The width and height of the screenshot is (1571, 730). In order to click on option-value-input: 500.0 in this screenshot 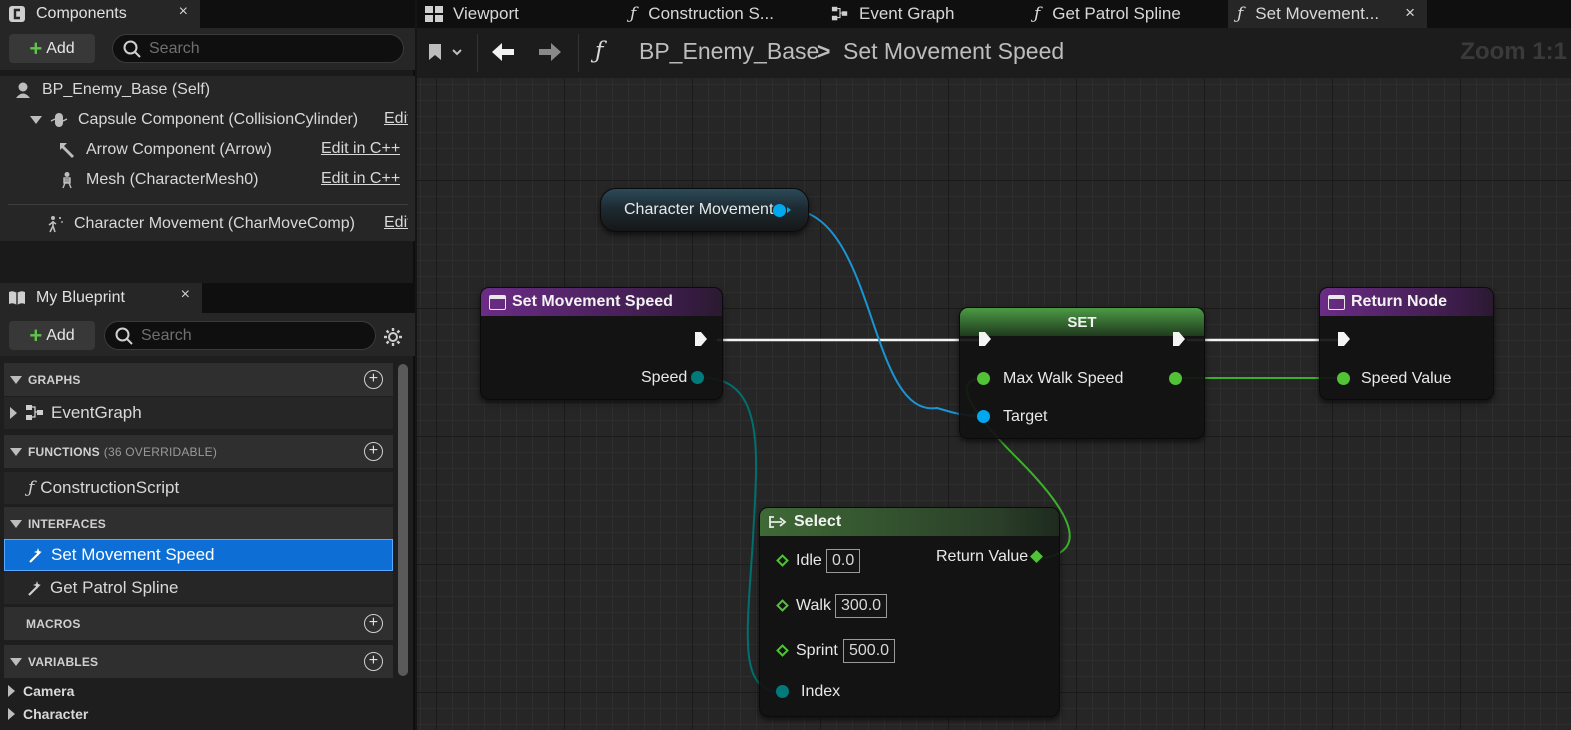, I will do `click(869, 651)`.